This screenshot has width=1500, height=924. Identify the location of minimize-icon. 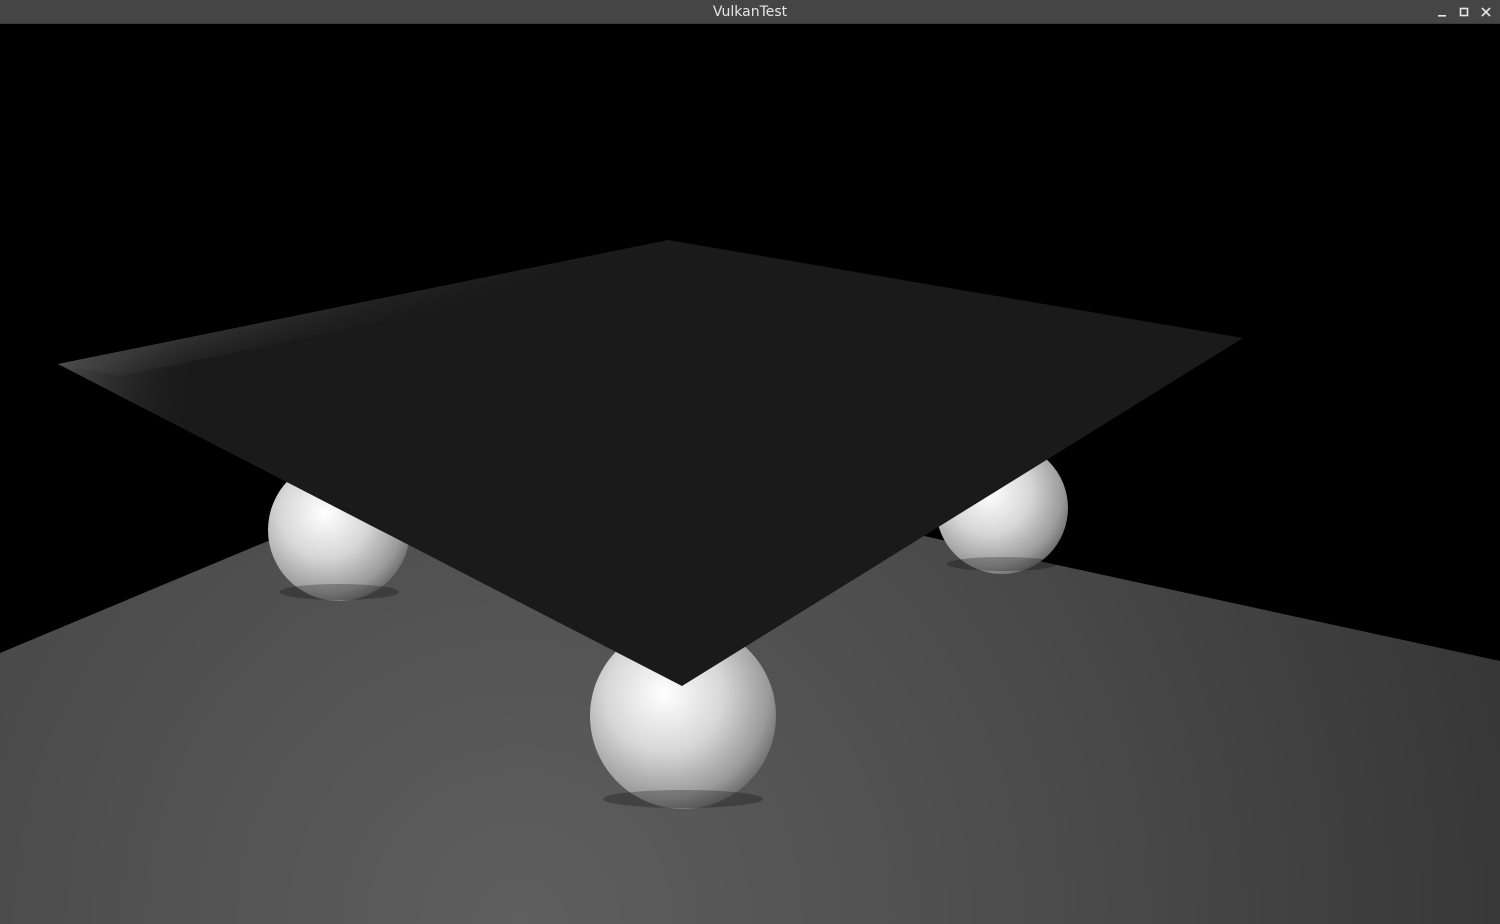
(1442, 16).